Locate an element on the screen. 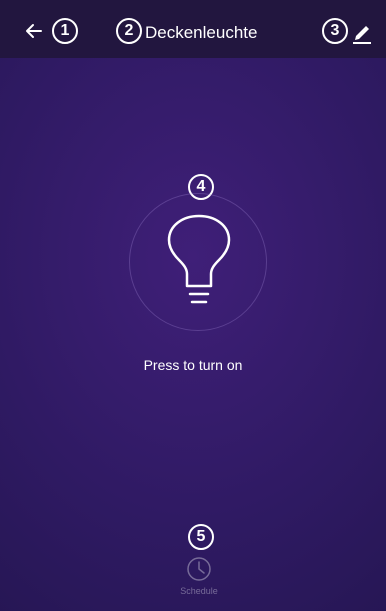 Image resolution: width=386 pixels, height=611 pixels. clock-icon is located at coordinates (199, 569).